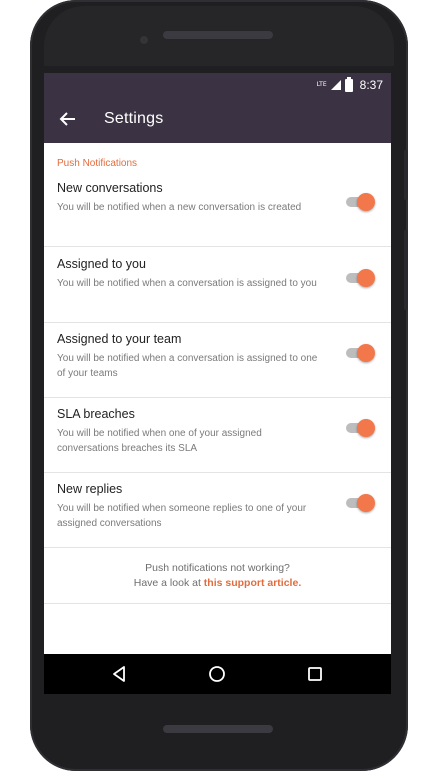 The width and height of the screenshot is (437, 771). What do you see at coordinates (217, 568) in the screenshot?
I see `footer-question: Push notifications not working?` at bounding box center [217, 568].